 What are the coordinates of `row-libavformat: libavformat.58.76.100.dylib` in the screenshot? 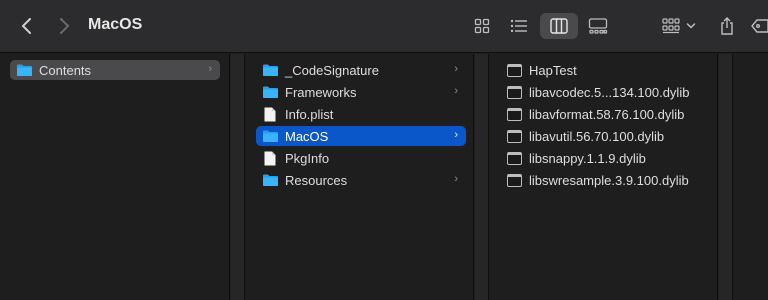 It's located at (605, 114).